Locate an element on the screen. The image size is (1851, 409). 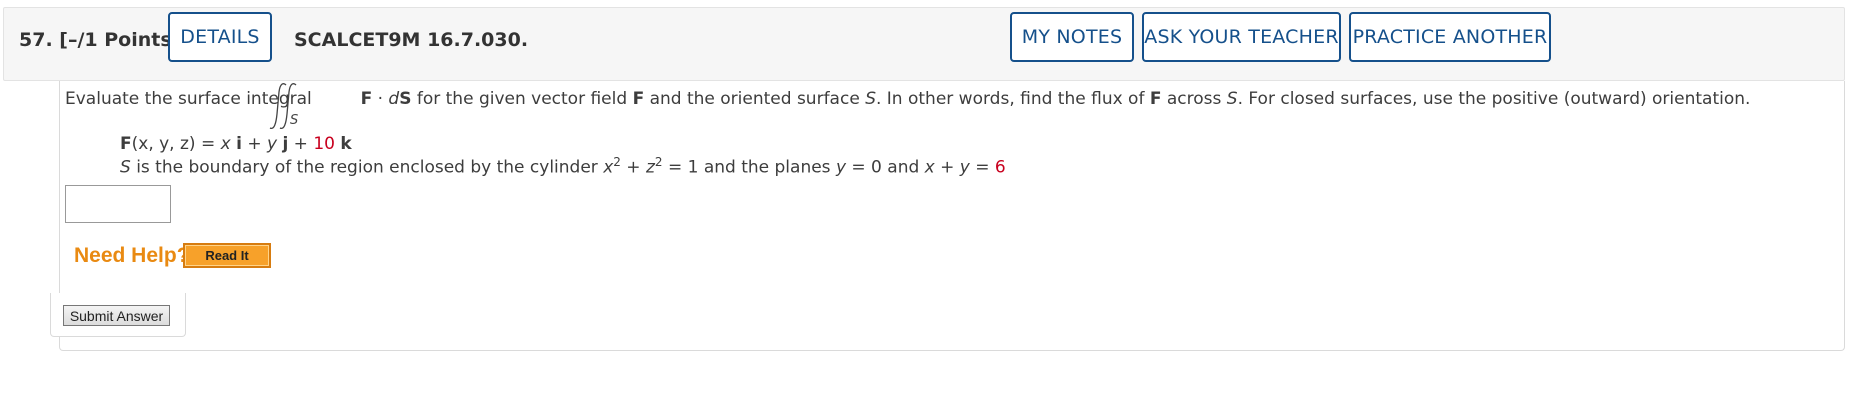
field-plus-1: + is located at coordinates (254, 144).